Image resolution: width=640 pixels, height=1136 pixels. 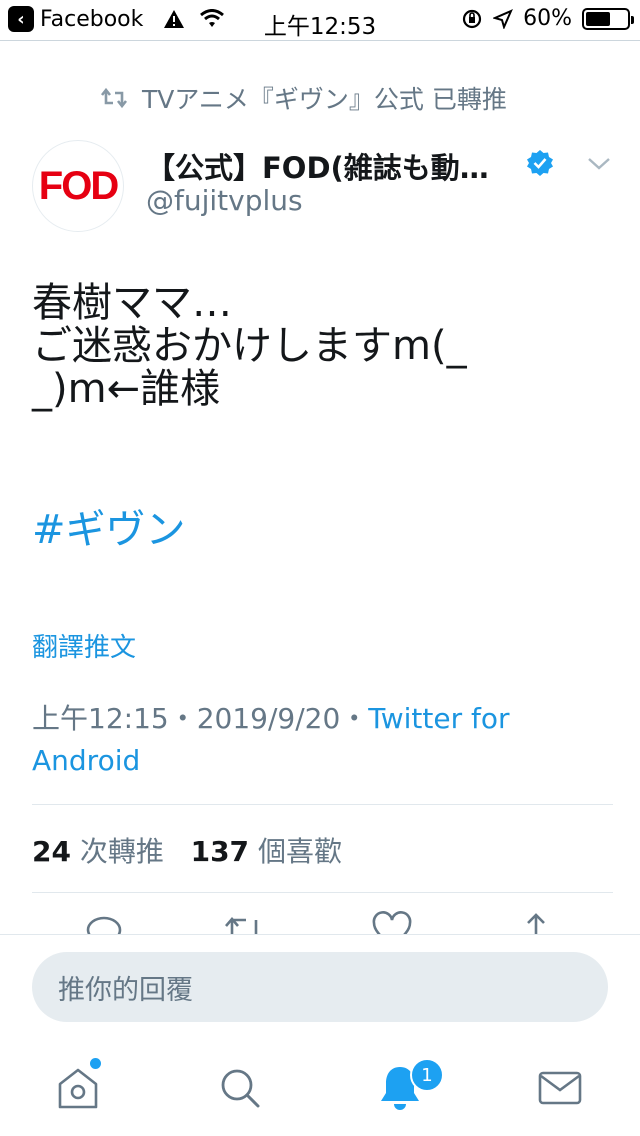 I want to click on author-handle: @fujitvplus, so click(x=224, y=200).